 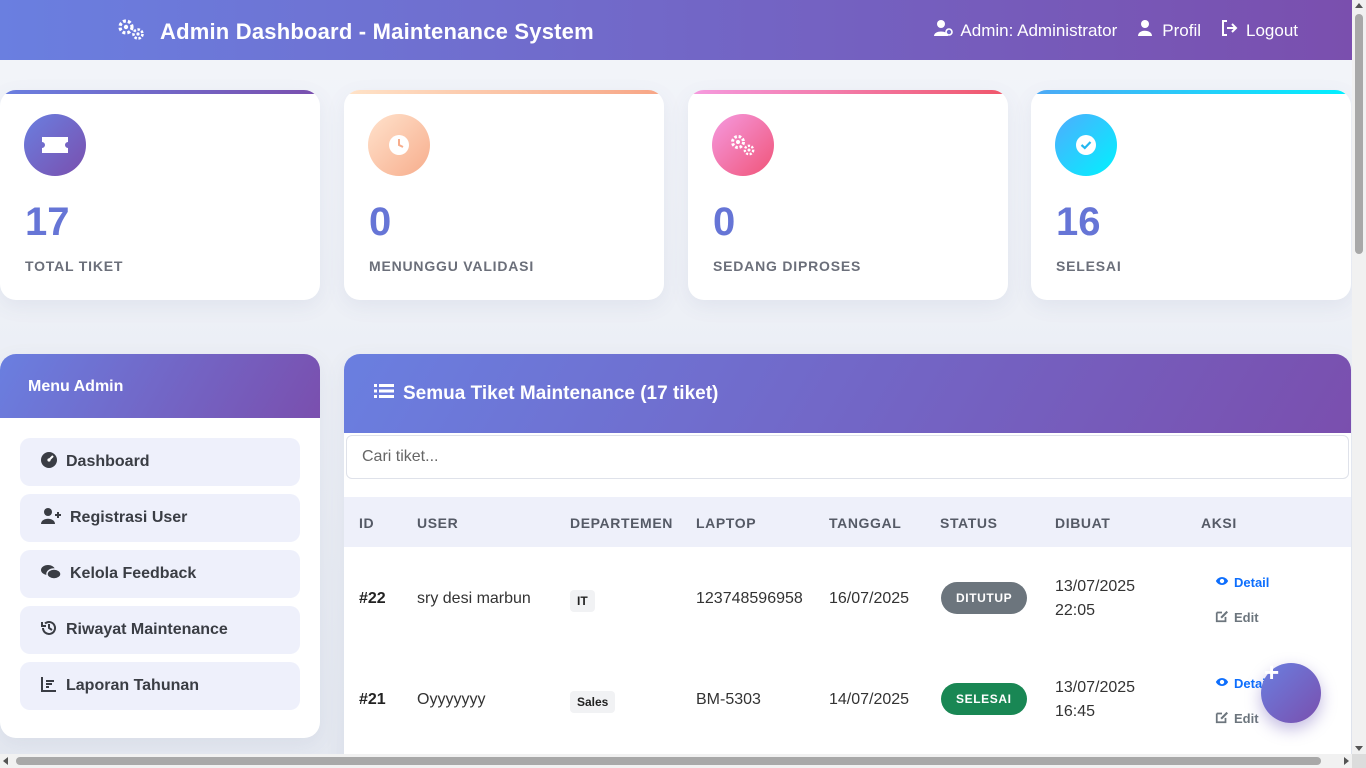 What do you see at coordinates (474, 598) in the screenshot?
I see `ticket-user: sry desi marbun` at bounding box center [474, 598].